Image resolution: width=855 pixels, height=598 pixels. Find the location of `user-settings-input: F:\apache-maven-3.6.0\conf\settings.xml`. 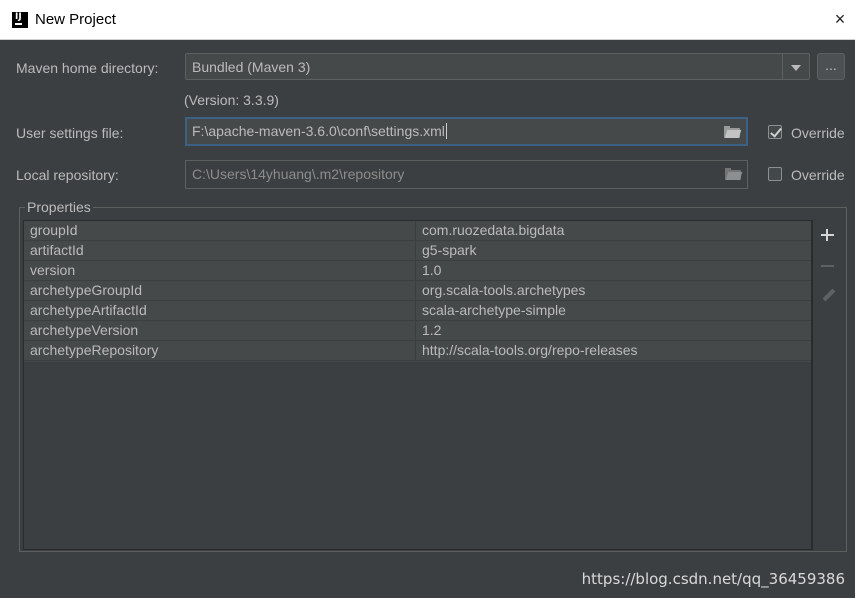

user-settings-input: F:\apache-maven-3.6.0\conf\settings.xml is located at coordinates (466, 131).